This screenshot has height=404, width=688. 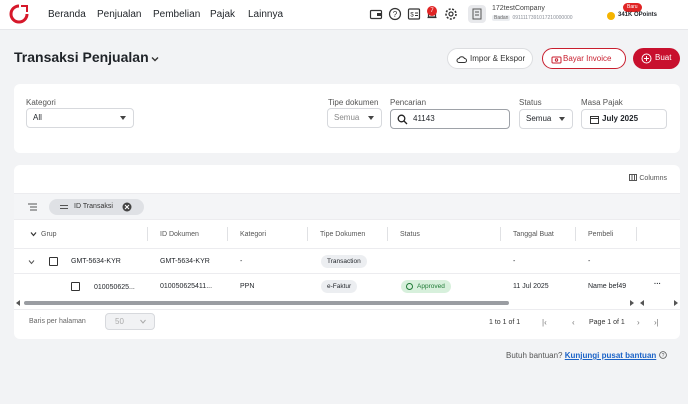 What do you see at coordinates (342, 234) in the screenshot?
I see `header-tipe-dokumen: Tipe Dokumen` at bounding box center [342, 234].